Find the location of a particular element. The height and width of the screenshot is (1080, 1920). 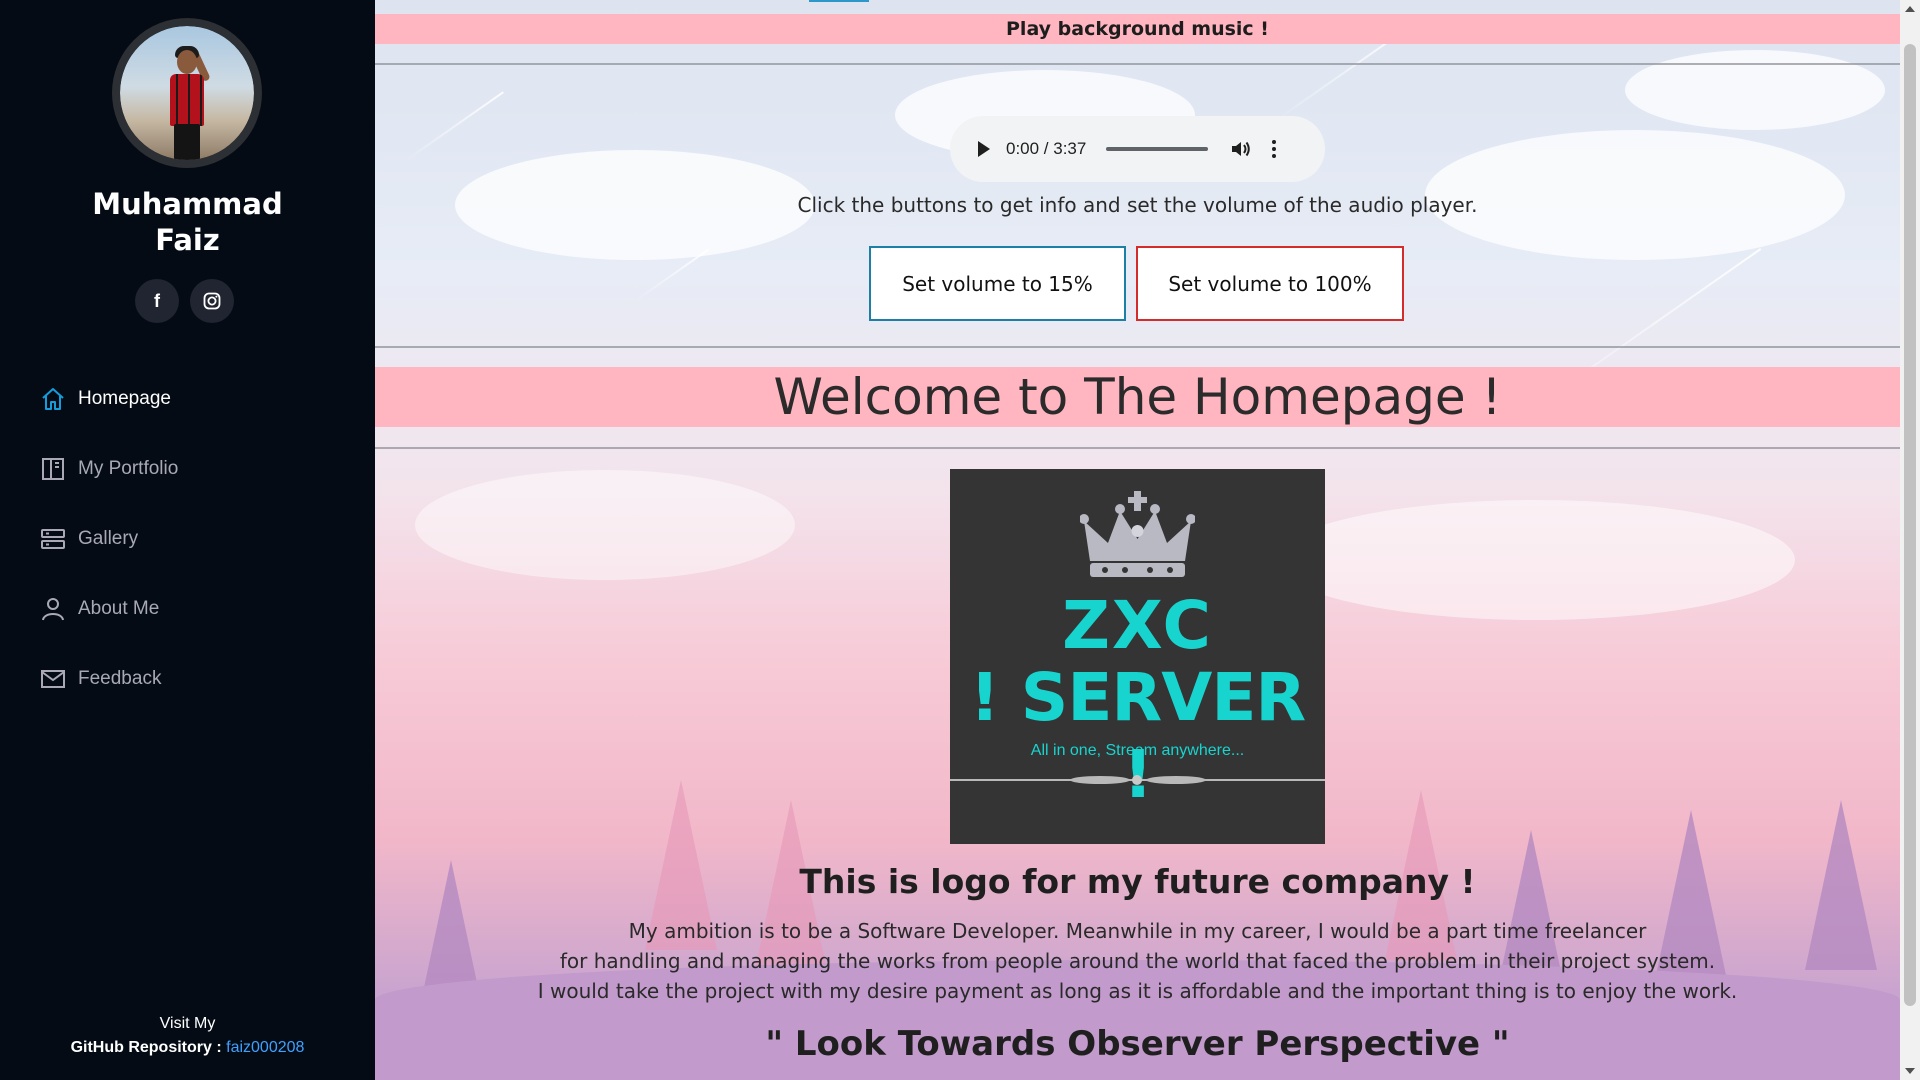

sidebar-item-homepage: Homepage is located at coordinates (187, 399).